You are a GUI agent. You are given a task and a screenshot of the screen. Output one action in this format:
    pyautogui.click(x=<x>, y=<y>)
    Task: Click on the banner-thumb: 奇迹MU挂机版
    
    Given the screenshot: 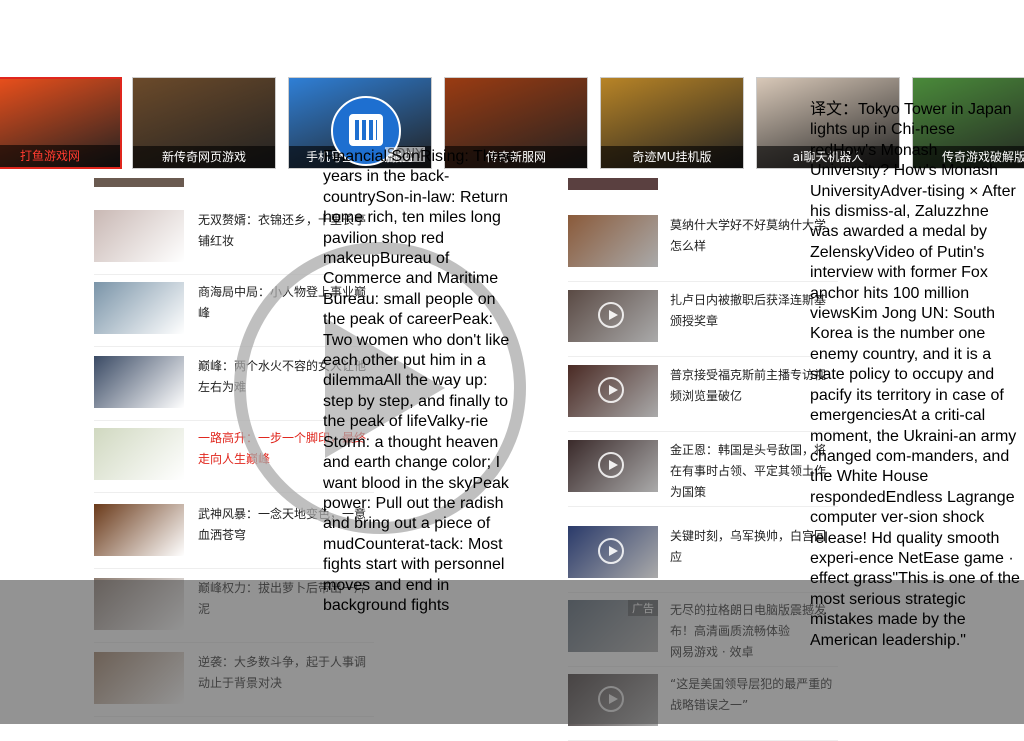 What is the action you would take?
    pyautogui.click(x=672, y=123)
    